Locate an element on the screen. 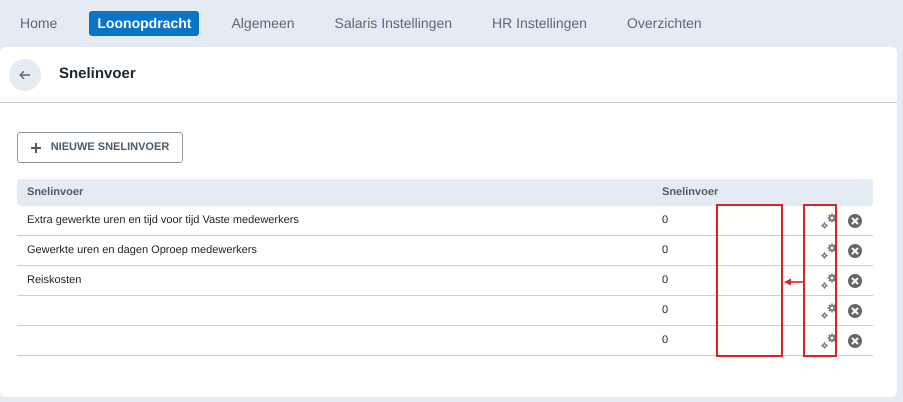 The image size is (903, 402). new-entry-button: NIEUWE SNELINVOER is located at coordinates (100, 147).